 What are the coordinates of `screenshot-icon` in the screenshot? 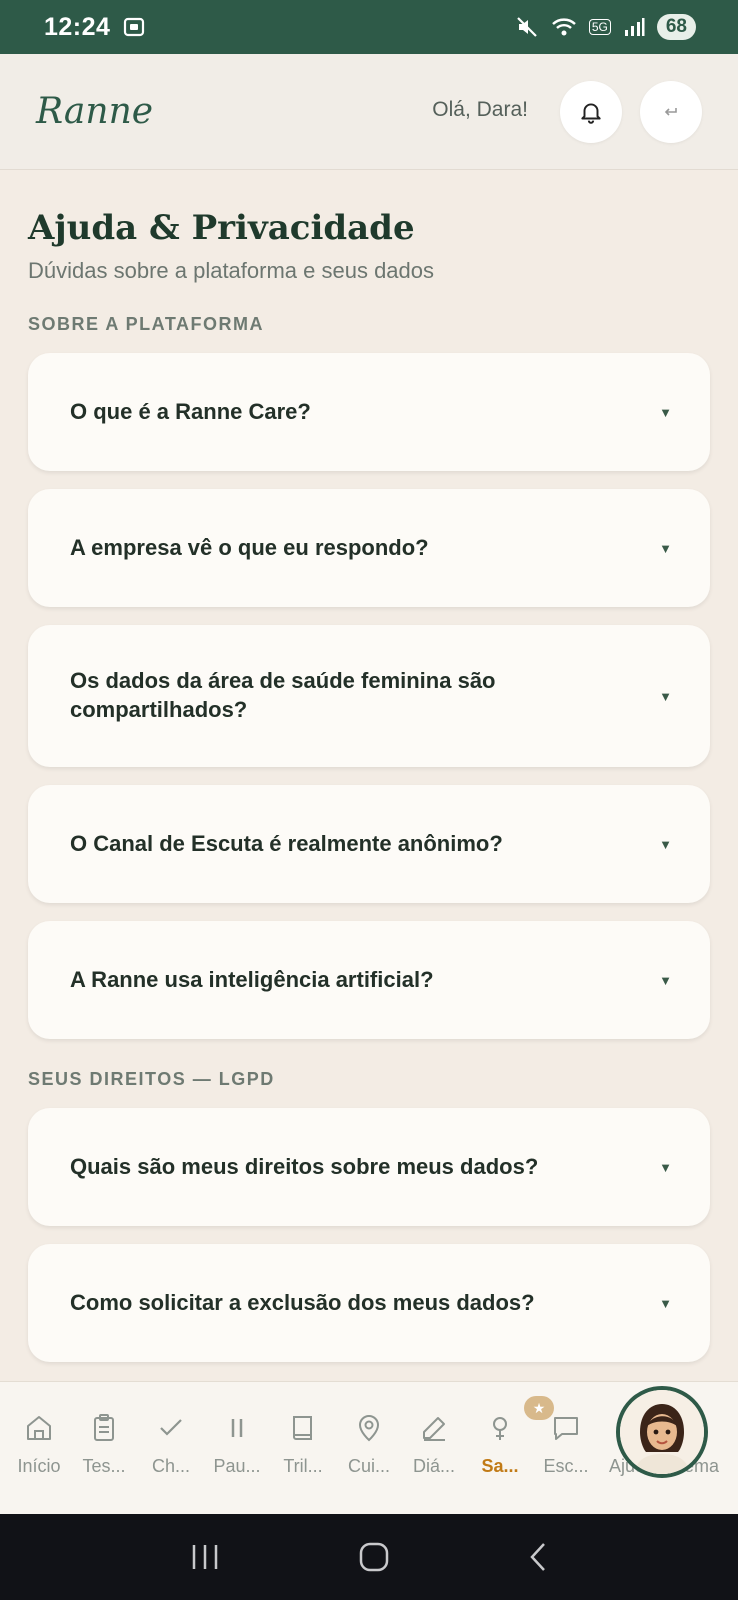 It's located at (134, 27).